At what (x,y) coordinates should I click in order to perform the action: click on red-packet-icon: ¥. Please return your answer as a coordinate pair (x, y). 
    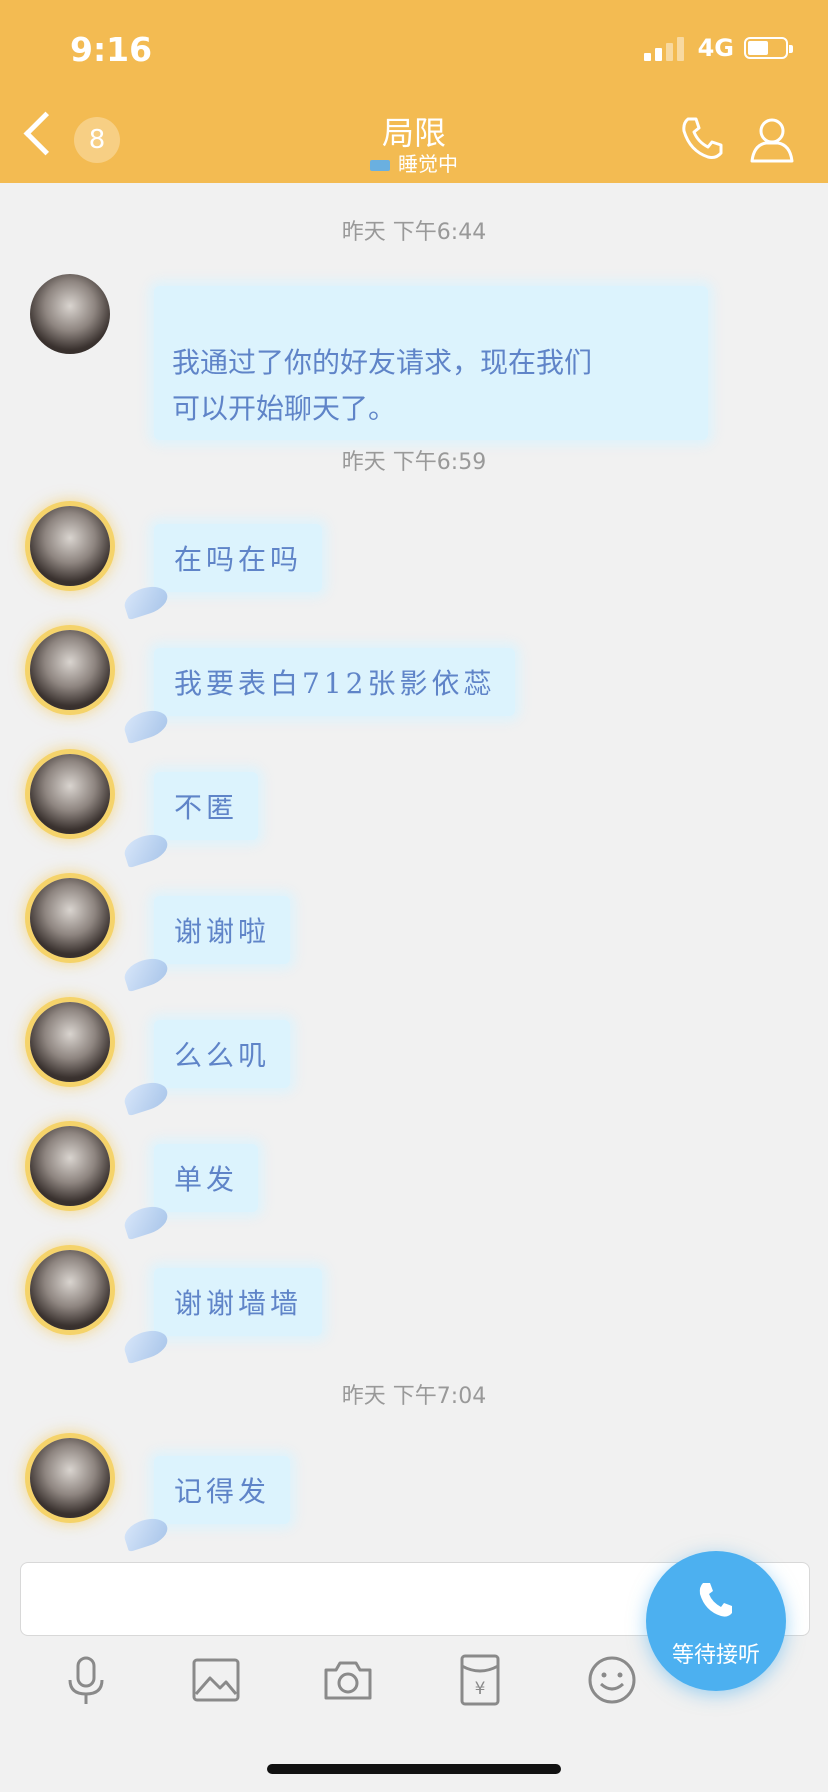
    Looking at the image, I should click on (480, 1680).